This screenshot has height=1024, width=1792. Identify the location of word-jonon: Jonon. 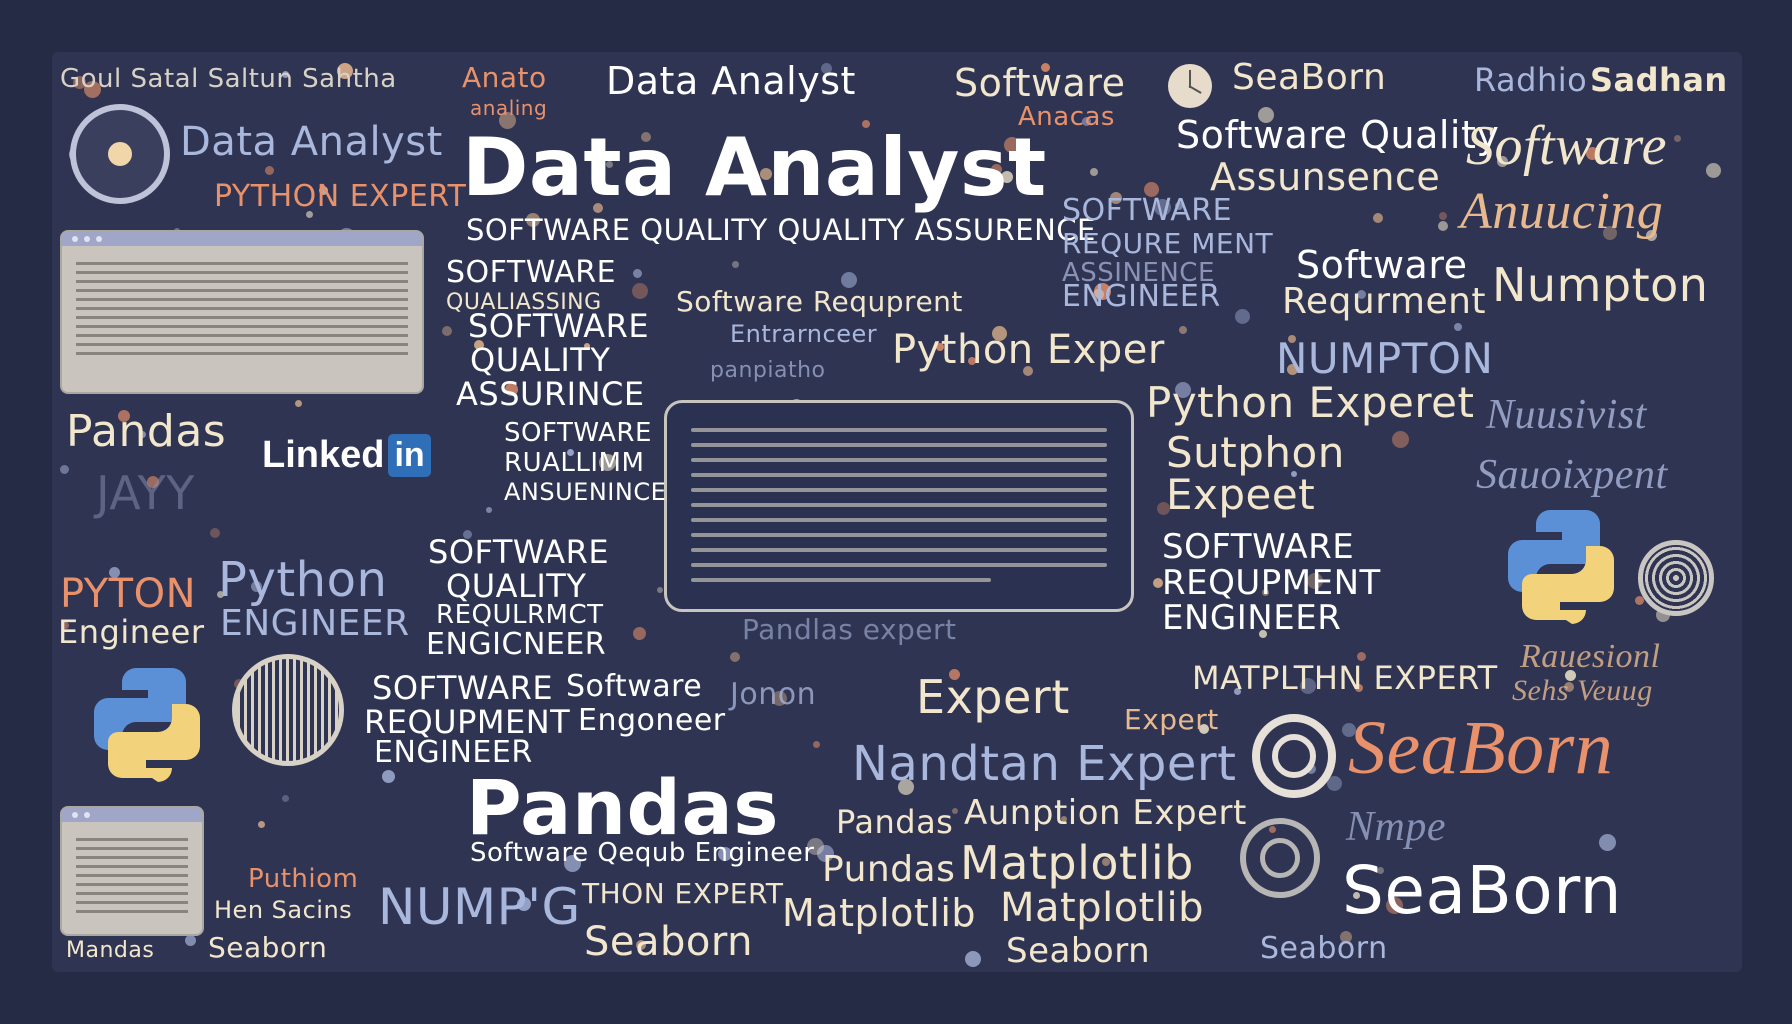
(773, 694).